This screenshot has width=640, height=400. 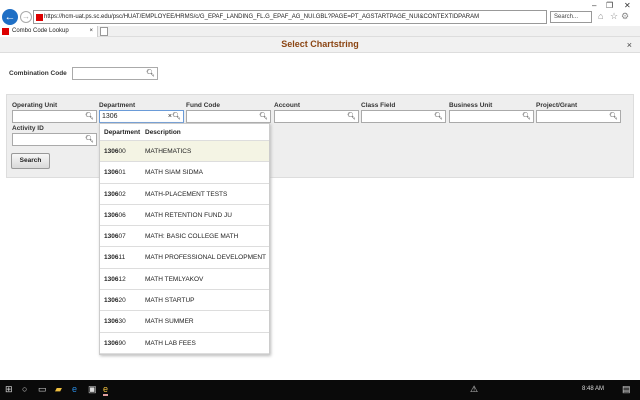 I want to click on dialog-header: Select Chartstring ×, so click(x=320, y=45).